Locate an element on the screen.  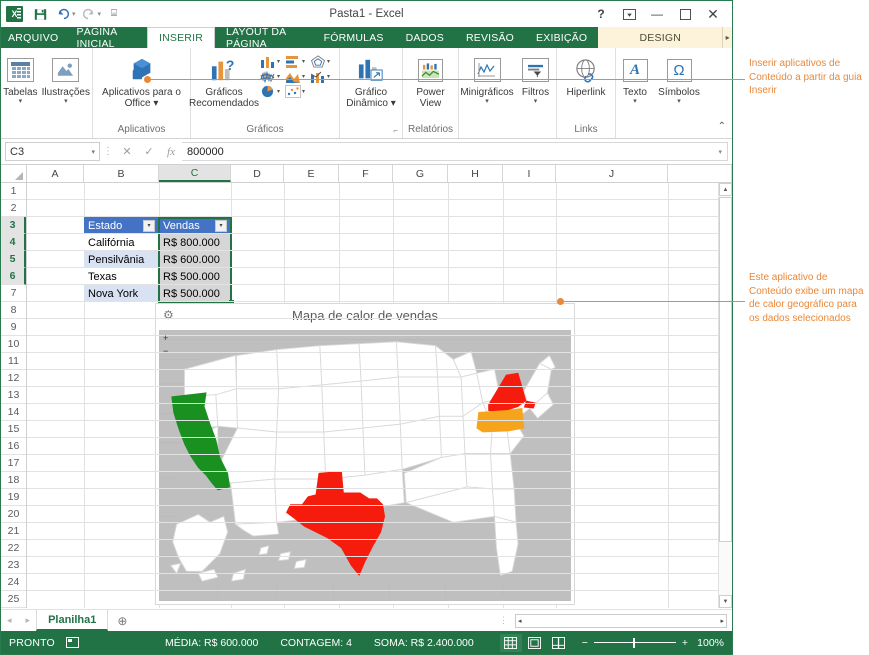
maximize-button is located at coordinates (685, 14).